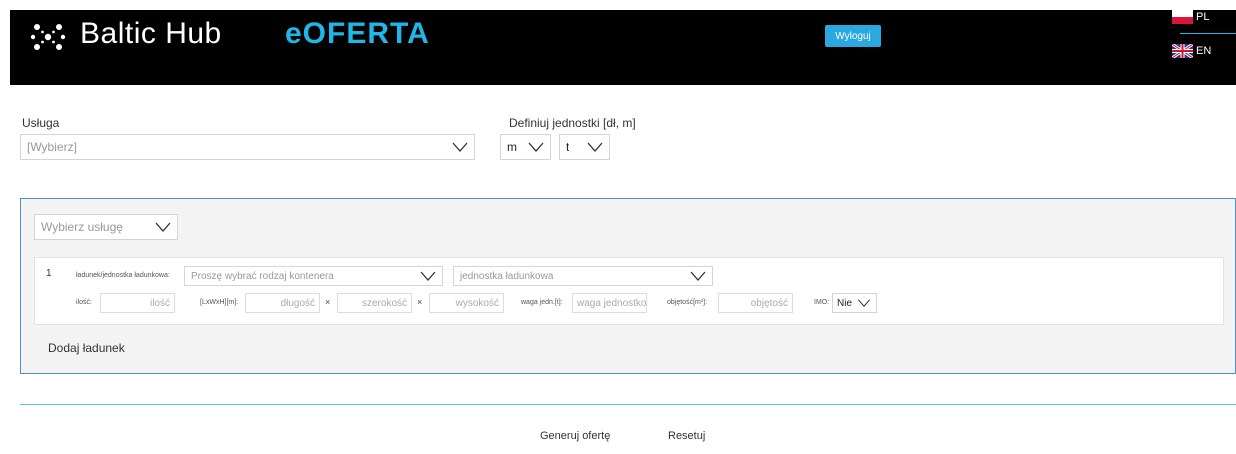 The height and width of the screenshot is (454, 1236). What do you see at coordinates (822, 302) in the screenshot?
I see `imo-label: IMO:` at bounding box center [822, 302].